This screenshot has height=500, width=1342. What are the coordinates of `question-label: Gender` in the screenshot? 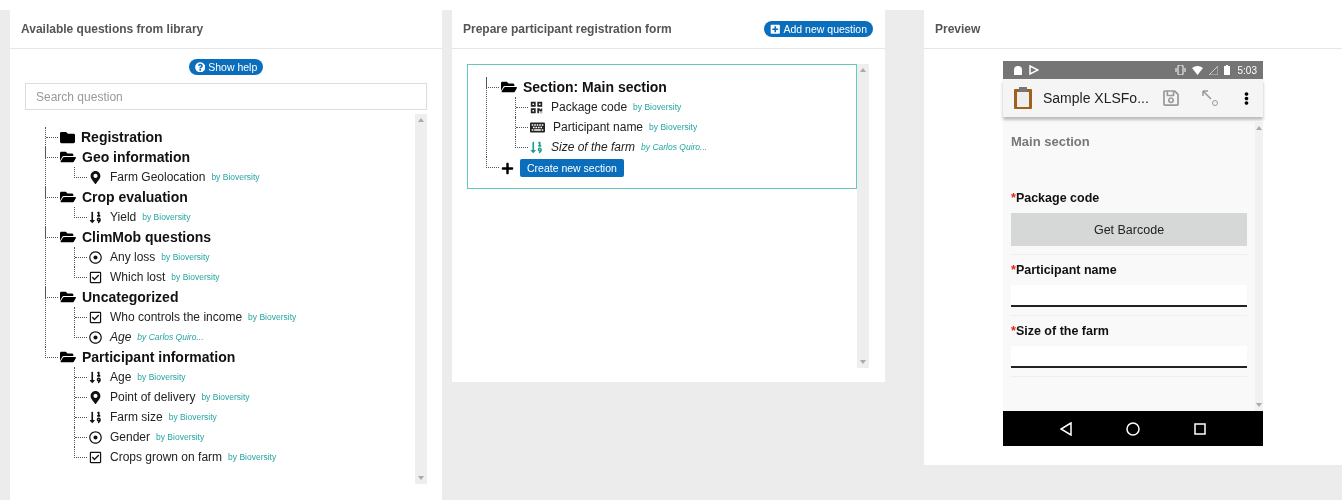 It's located at (130, 437).